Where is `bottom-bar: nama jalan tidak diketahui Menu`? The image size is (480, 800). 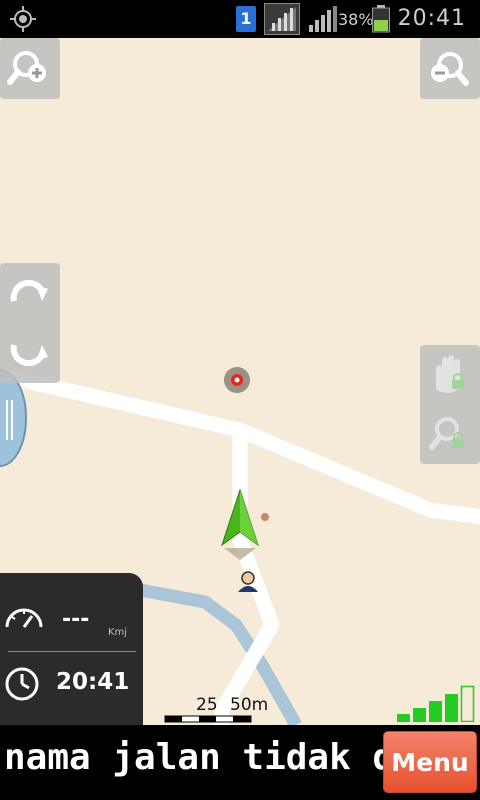 bottom-bar: nama jalan tidak diketahui Menu is located at coordinates (240, 762).